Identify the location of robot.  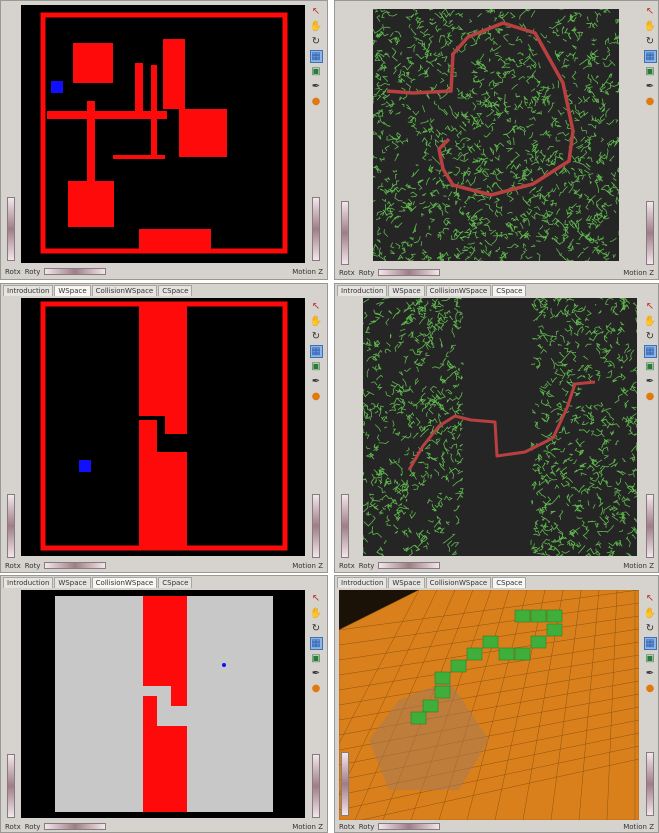
(57, 87).